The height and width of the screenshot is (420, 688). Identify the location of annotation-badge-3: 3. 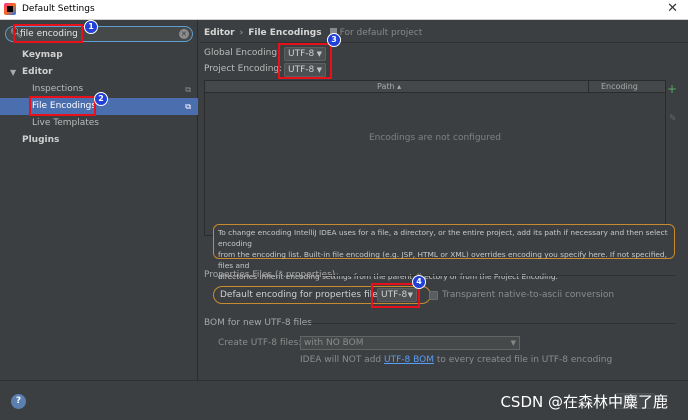
(334, 40).